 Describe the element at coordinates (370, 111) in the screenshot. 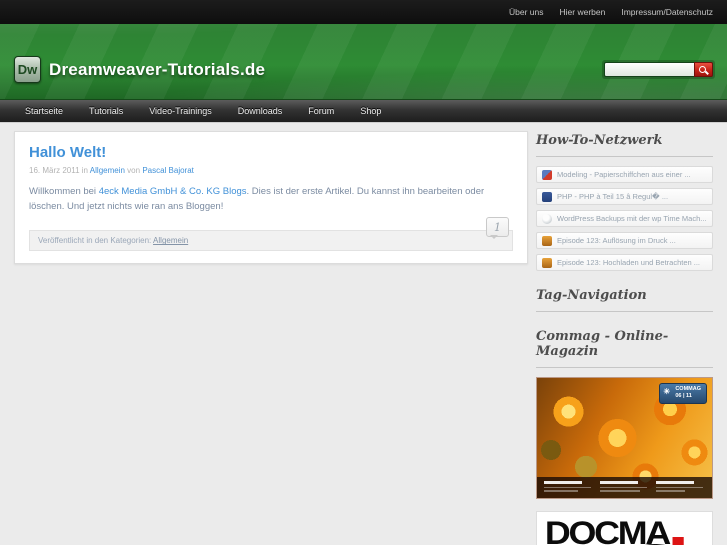

I see `nav-item-shop: Shop` at that location.